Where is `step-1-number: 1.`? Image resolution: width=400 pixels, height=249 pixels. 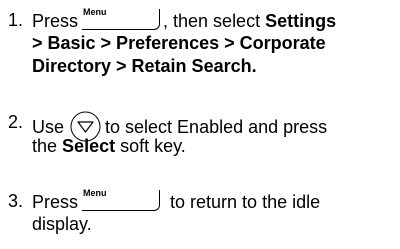
step-1-number: 1. is located at coordinates (16, 20).